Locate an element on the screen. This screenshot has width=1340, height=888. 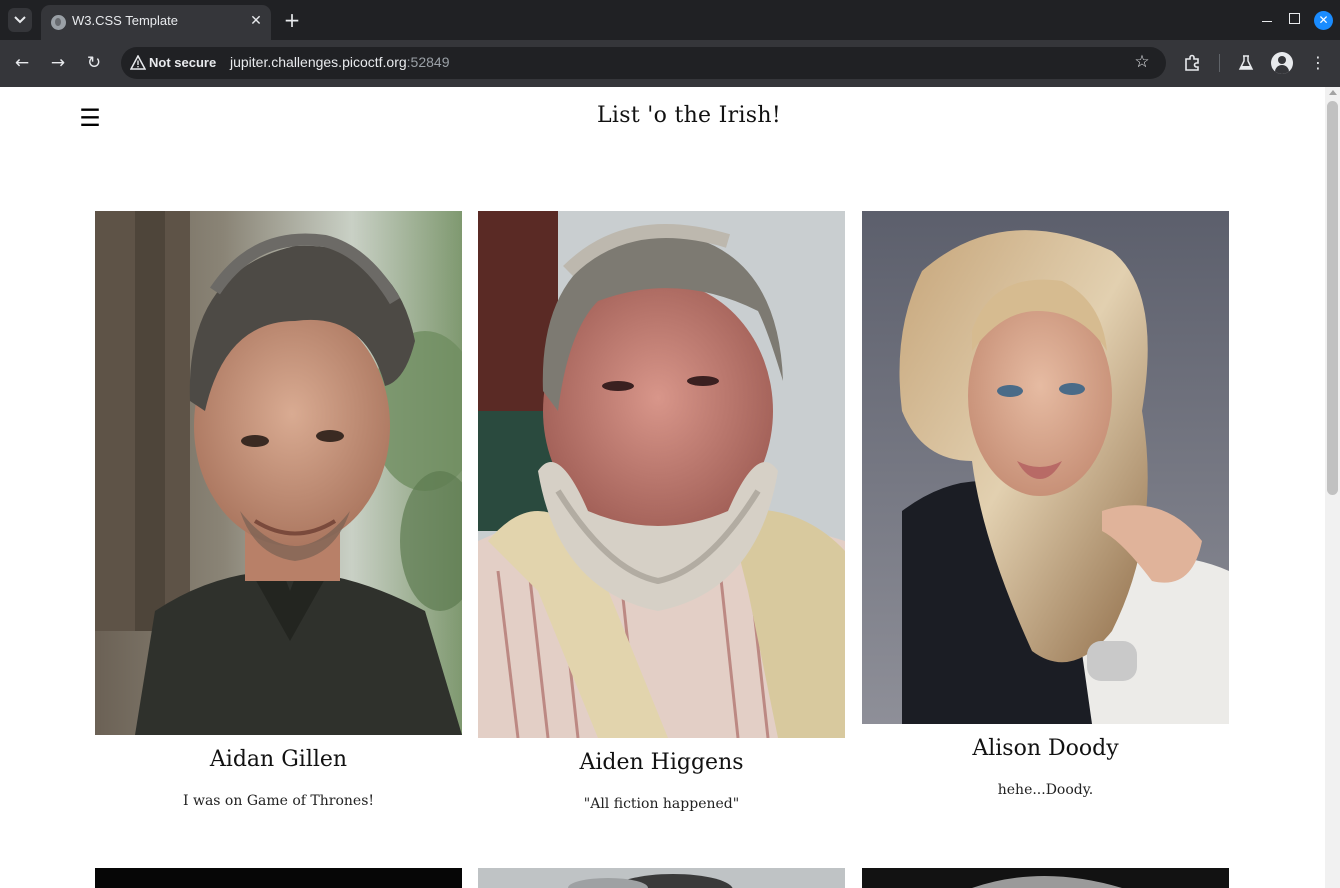
url-host: jupiter.challenges.picoctf.org is located at coordinates (318, 62).